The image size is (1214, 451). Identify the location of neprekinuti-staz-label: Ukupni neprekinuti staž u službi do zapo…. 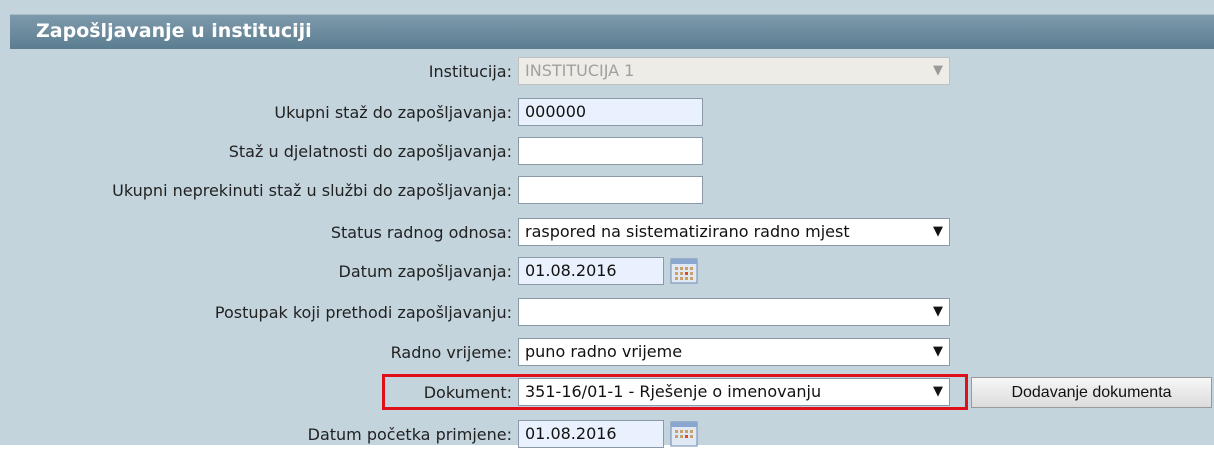
(312, 190).